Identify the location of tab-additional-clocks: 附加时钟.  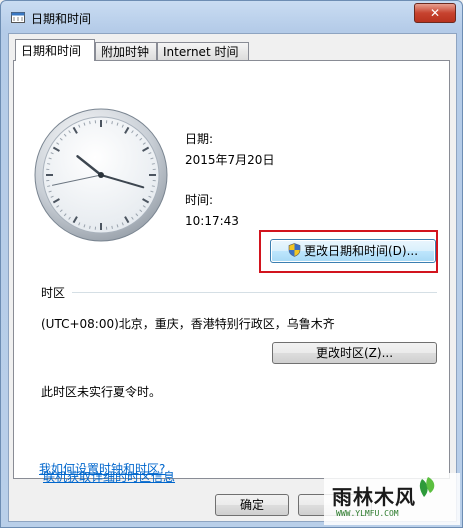
(126, 51).